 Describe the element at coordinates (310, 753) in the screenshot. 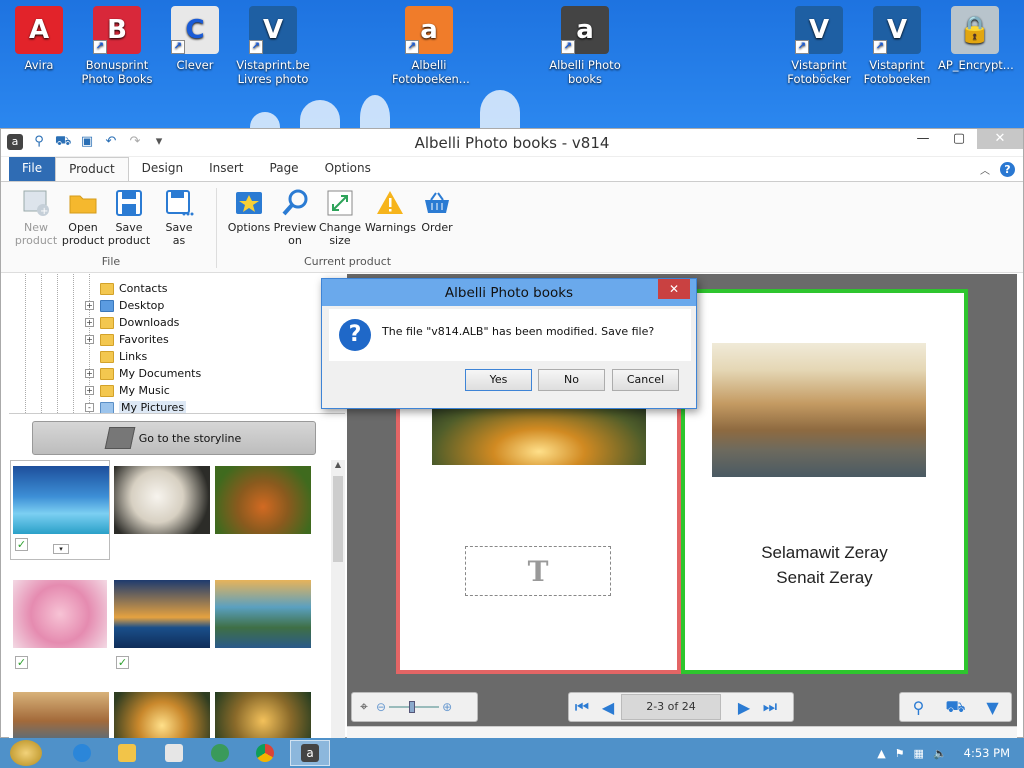

I see `albelli-taskbar-icon: a` at that location.